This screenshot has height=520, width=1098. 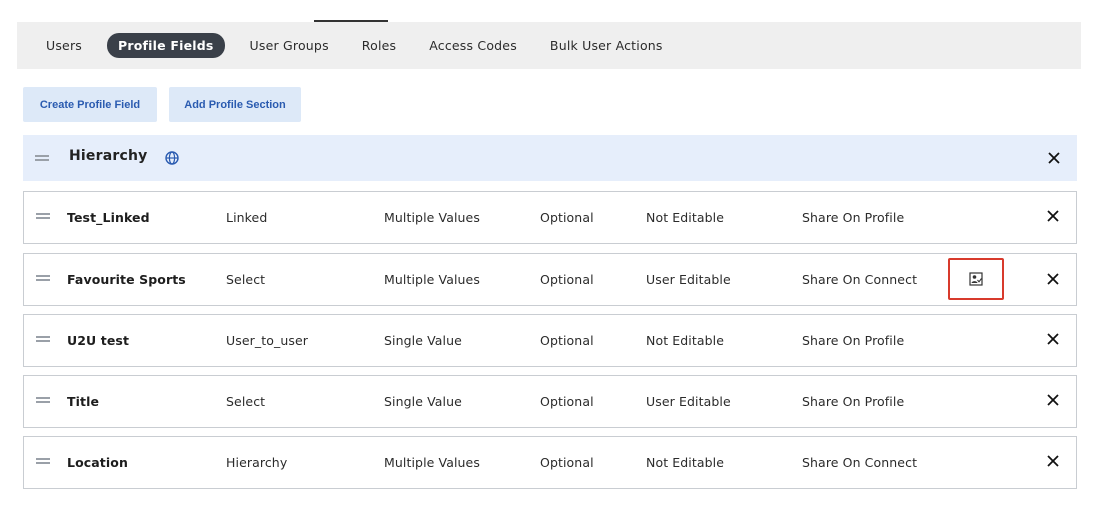 What do you see at coordinates (83, 401) in the screenshot?
I see `field-name: Title` at bounding box center [83, 401].